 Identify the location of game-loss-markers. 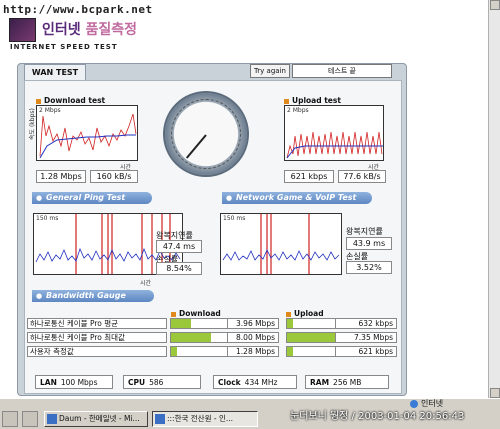
(285, 244).